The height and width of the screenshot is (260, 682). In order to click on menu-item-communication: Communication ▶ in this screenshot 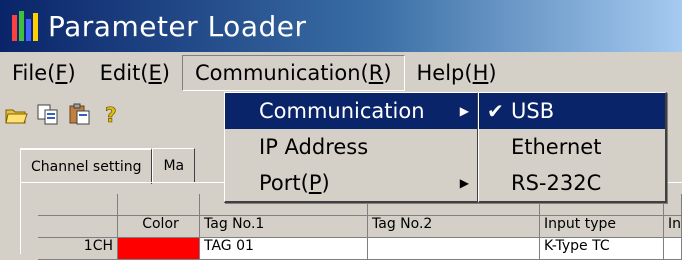, I will do `click(351, 111)`.